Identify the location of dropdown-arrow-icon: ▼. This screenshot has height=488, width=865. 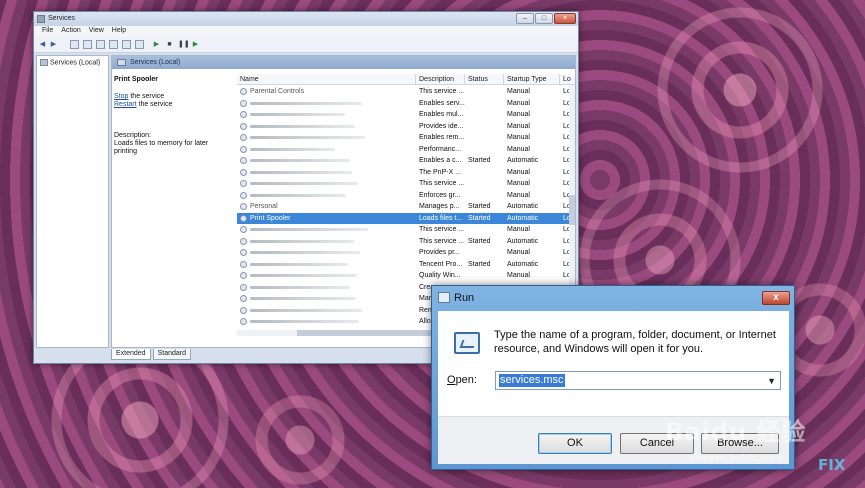
(771, 381).